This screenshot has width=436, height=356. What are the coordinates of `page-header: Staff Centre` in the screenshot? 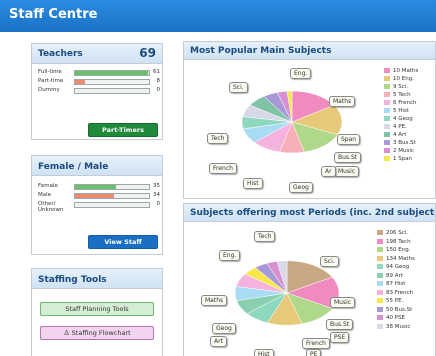 It's located at (218, 16).